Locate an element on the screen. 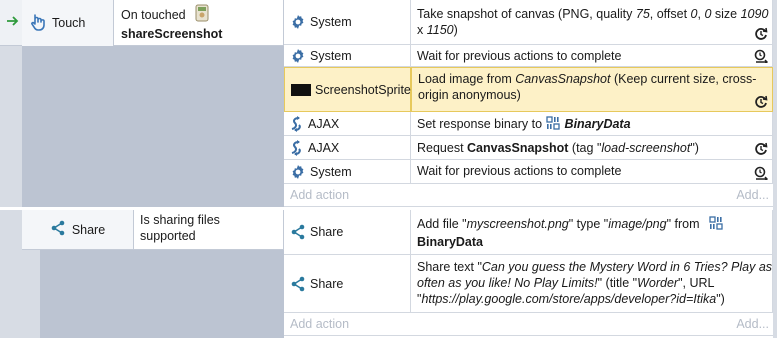  condition-text: Is sharing files supported is located at coordinates (209, 230).